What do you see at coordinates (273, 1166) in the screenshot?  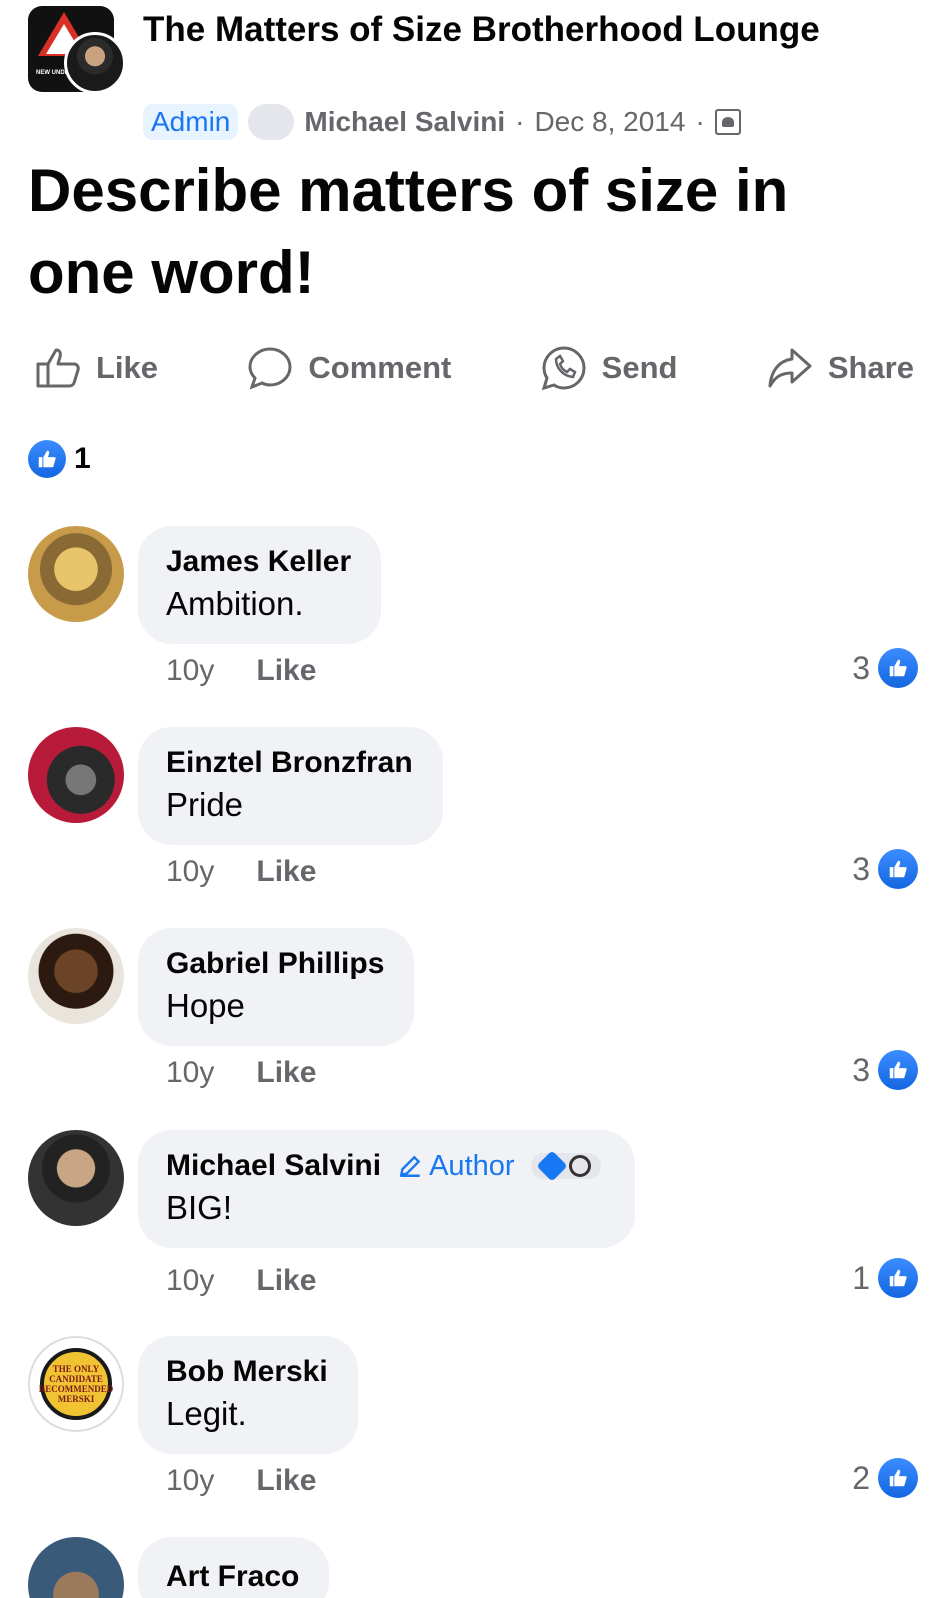 I see `commenter-name: Michael Salvini` at bounding box center [273, 1166].